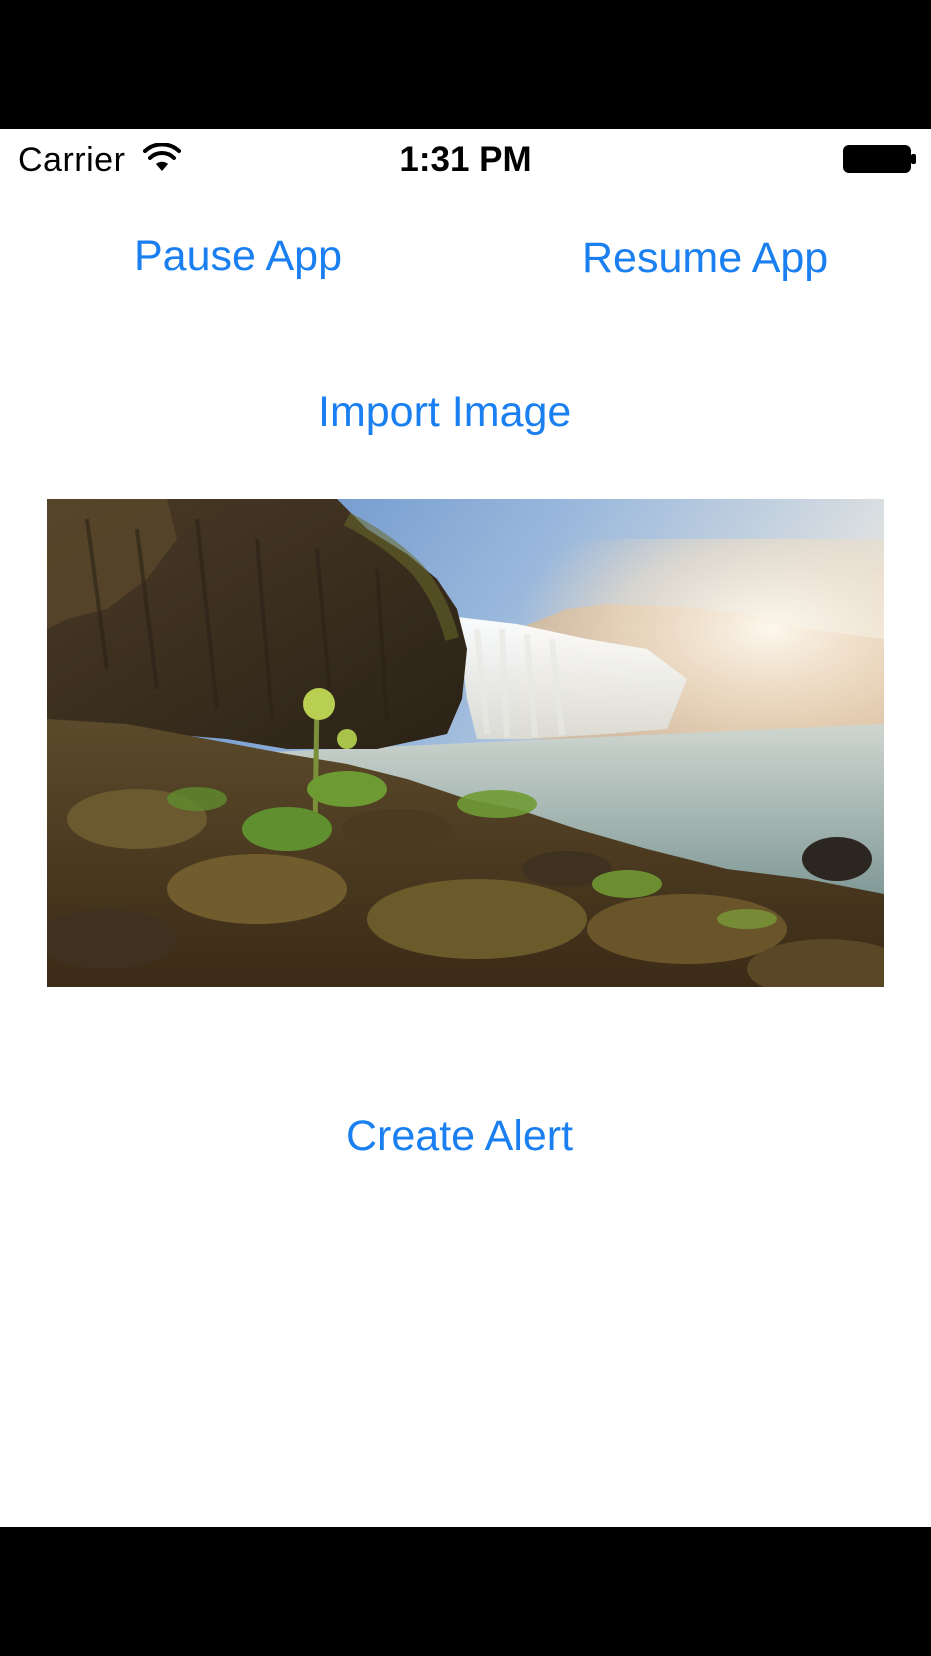  What do you see at coordinates (459, 1136) in the screenshot?
I see `create-alert-button: Create Alert` at bounding box center [459, 1136].